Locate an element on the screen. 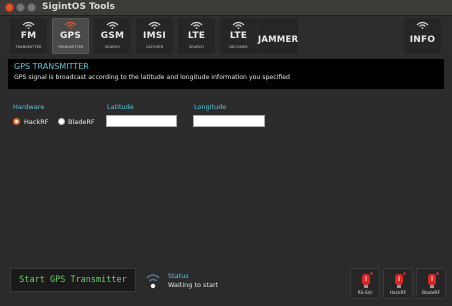 This screenshot has width=452, height=306. latitude-label: Latitude is located at coordinates (120, 107).